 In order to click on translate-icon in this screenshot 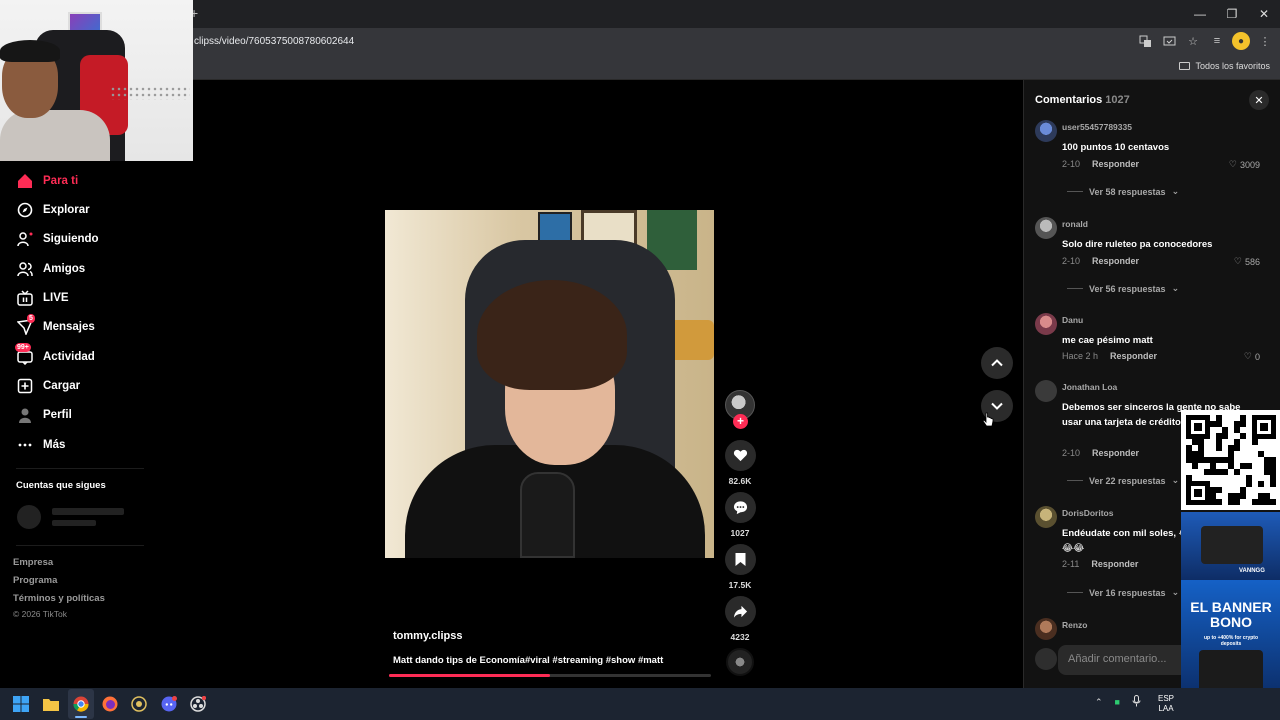, I will do `click(1145, 41)`.